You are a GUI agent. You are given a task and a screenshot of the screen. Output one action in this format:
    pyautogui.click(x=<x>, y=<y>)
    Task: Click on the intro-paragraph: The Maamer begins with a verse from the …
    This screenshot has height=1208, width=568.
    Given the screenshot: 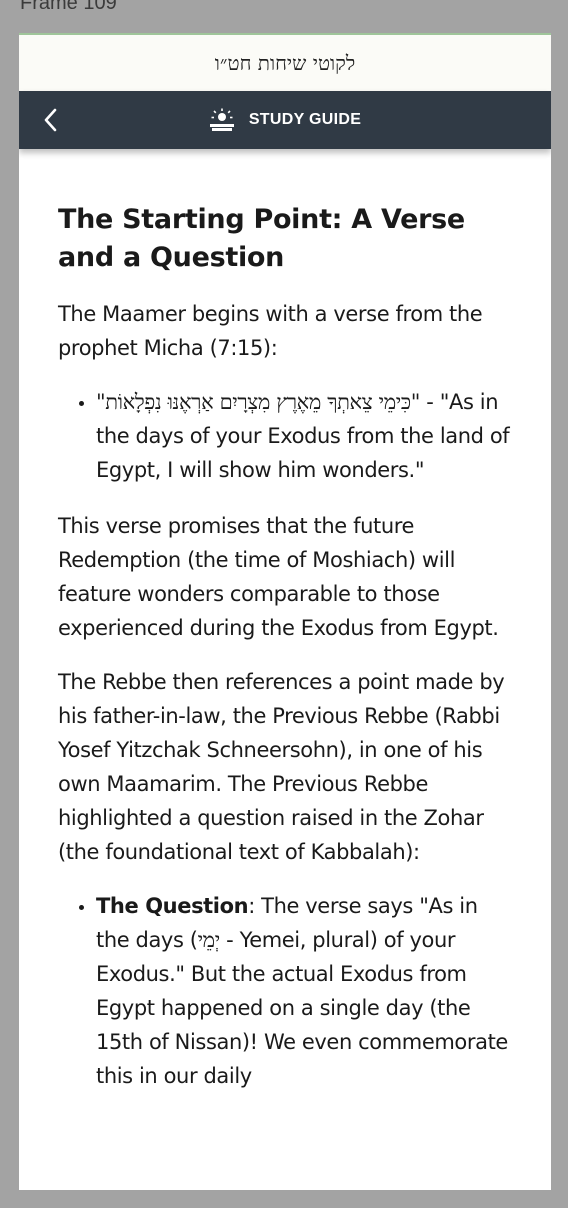 What is the action you would take?
    pyautogui.click(x=270, y=331)
    